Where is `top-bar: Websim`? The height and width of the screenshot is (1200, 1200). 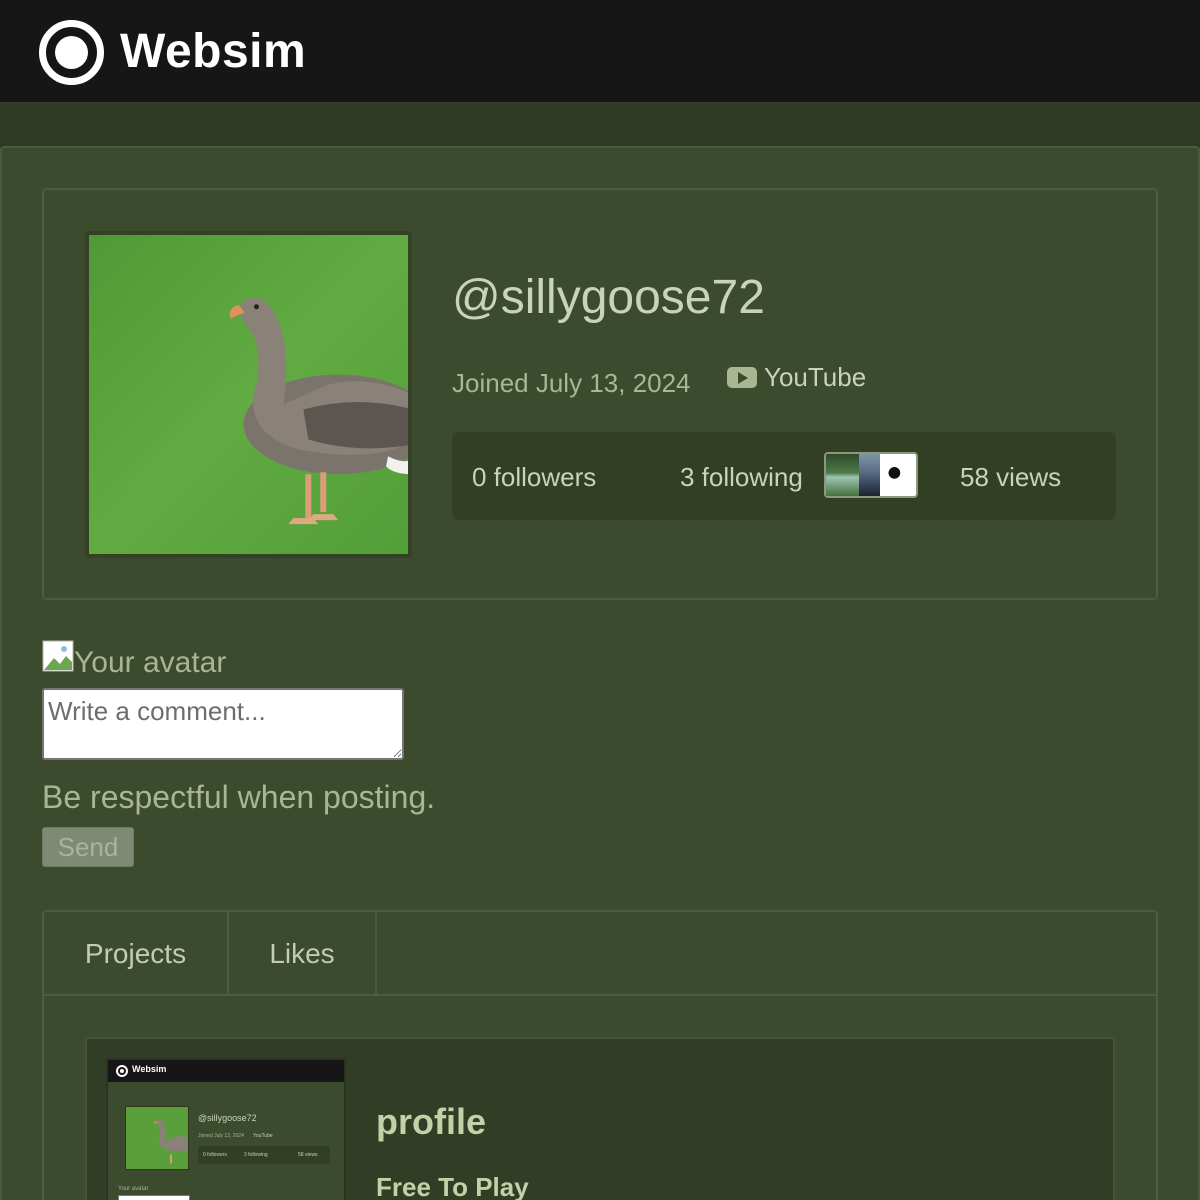
top-bar: Websim is located at coordinates (600, 52).